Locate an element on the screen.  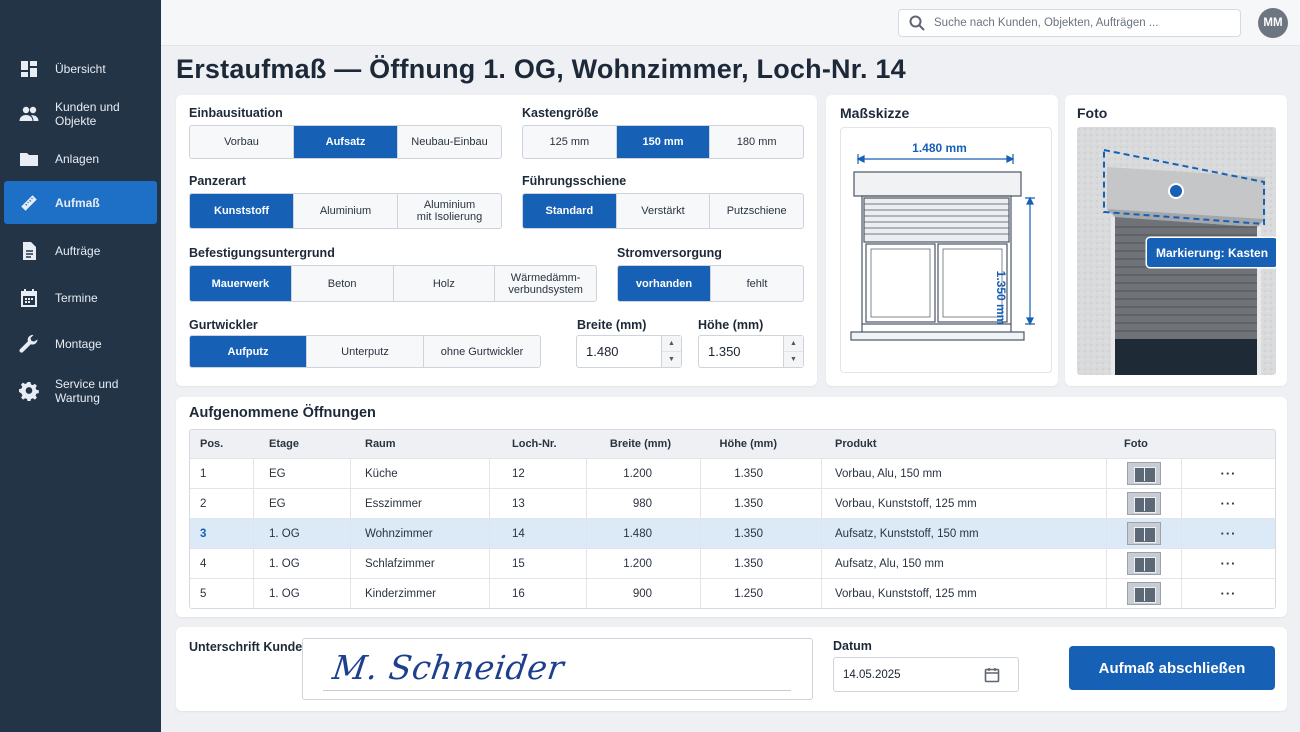
date-label: Datum is located at coordinates (852, 646).